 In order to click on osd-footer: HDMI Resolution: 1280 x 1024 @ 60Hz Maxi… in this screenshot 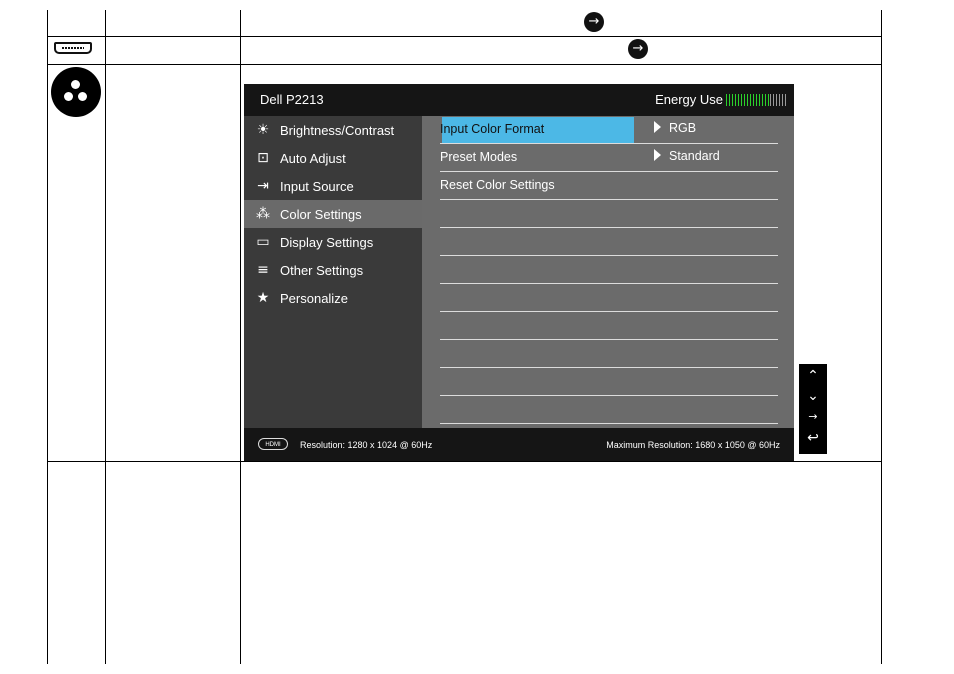, I will do `click(519, 444)`.